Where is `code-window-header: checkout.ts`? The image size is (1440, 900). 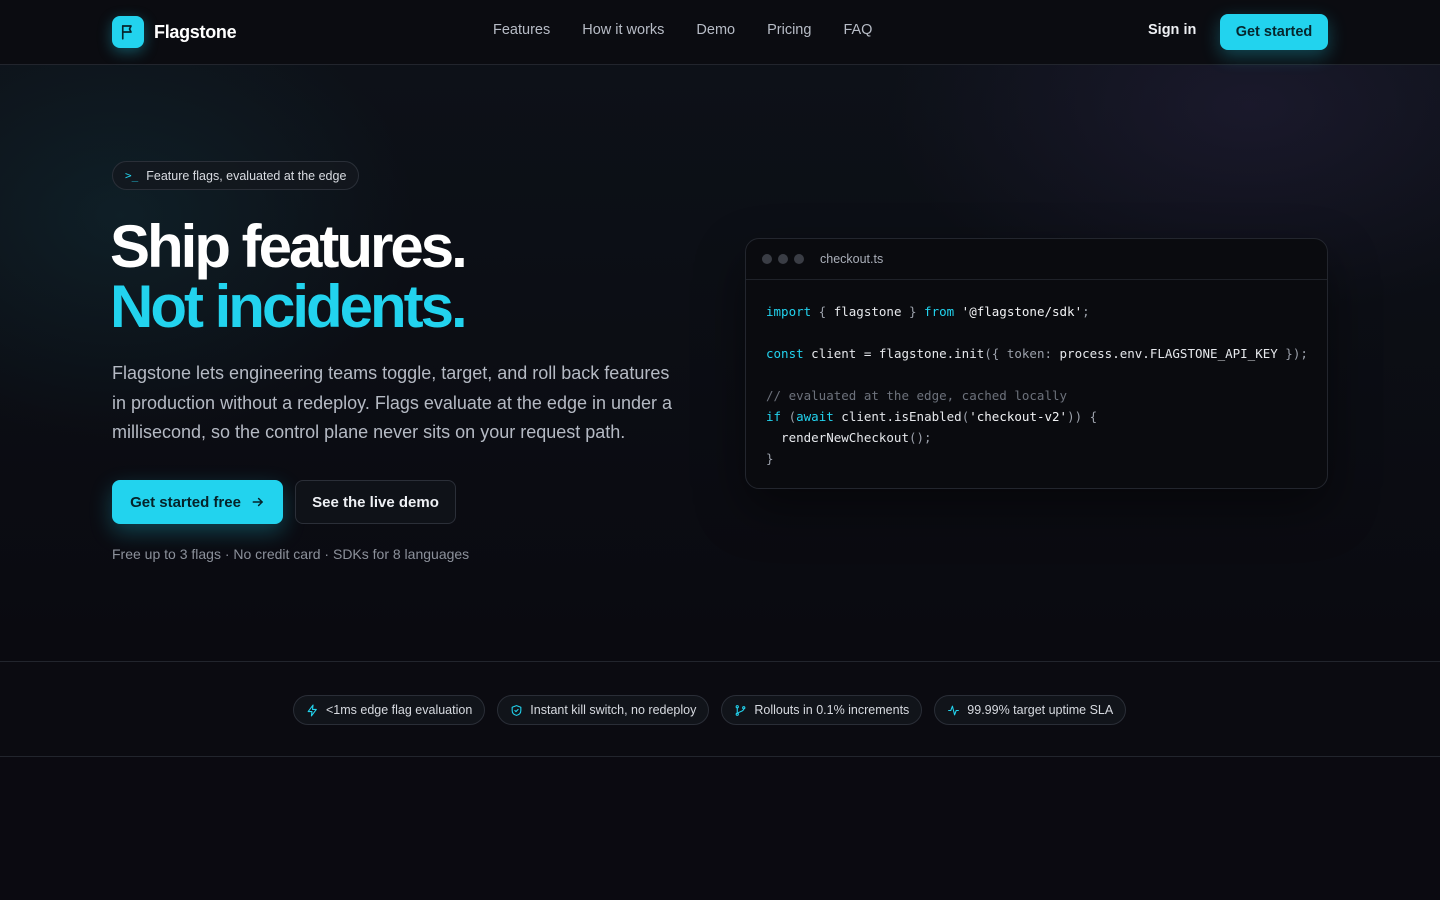
code-window-header: checkout.ts is located at coordinates (1036, 259).